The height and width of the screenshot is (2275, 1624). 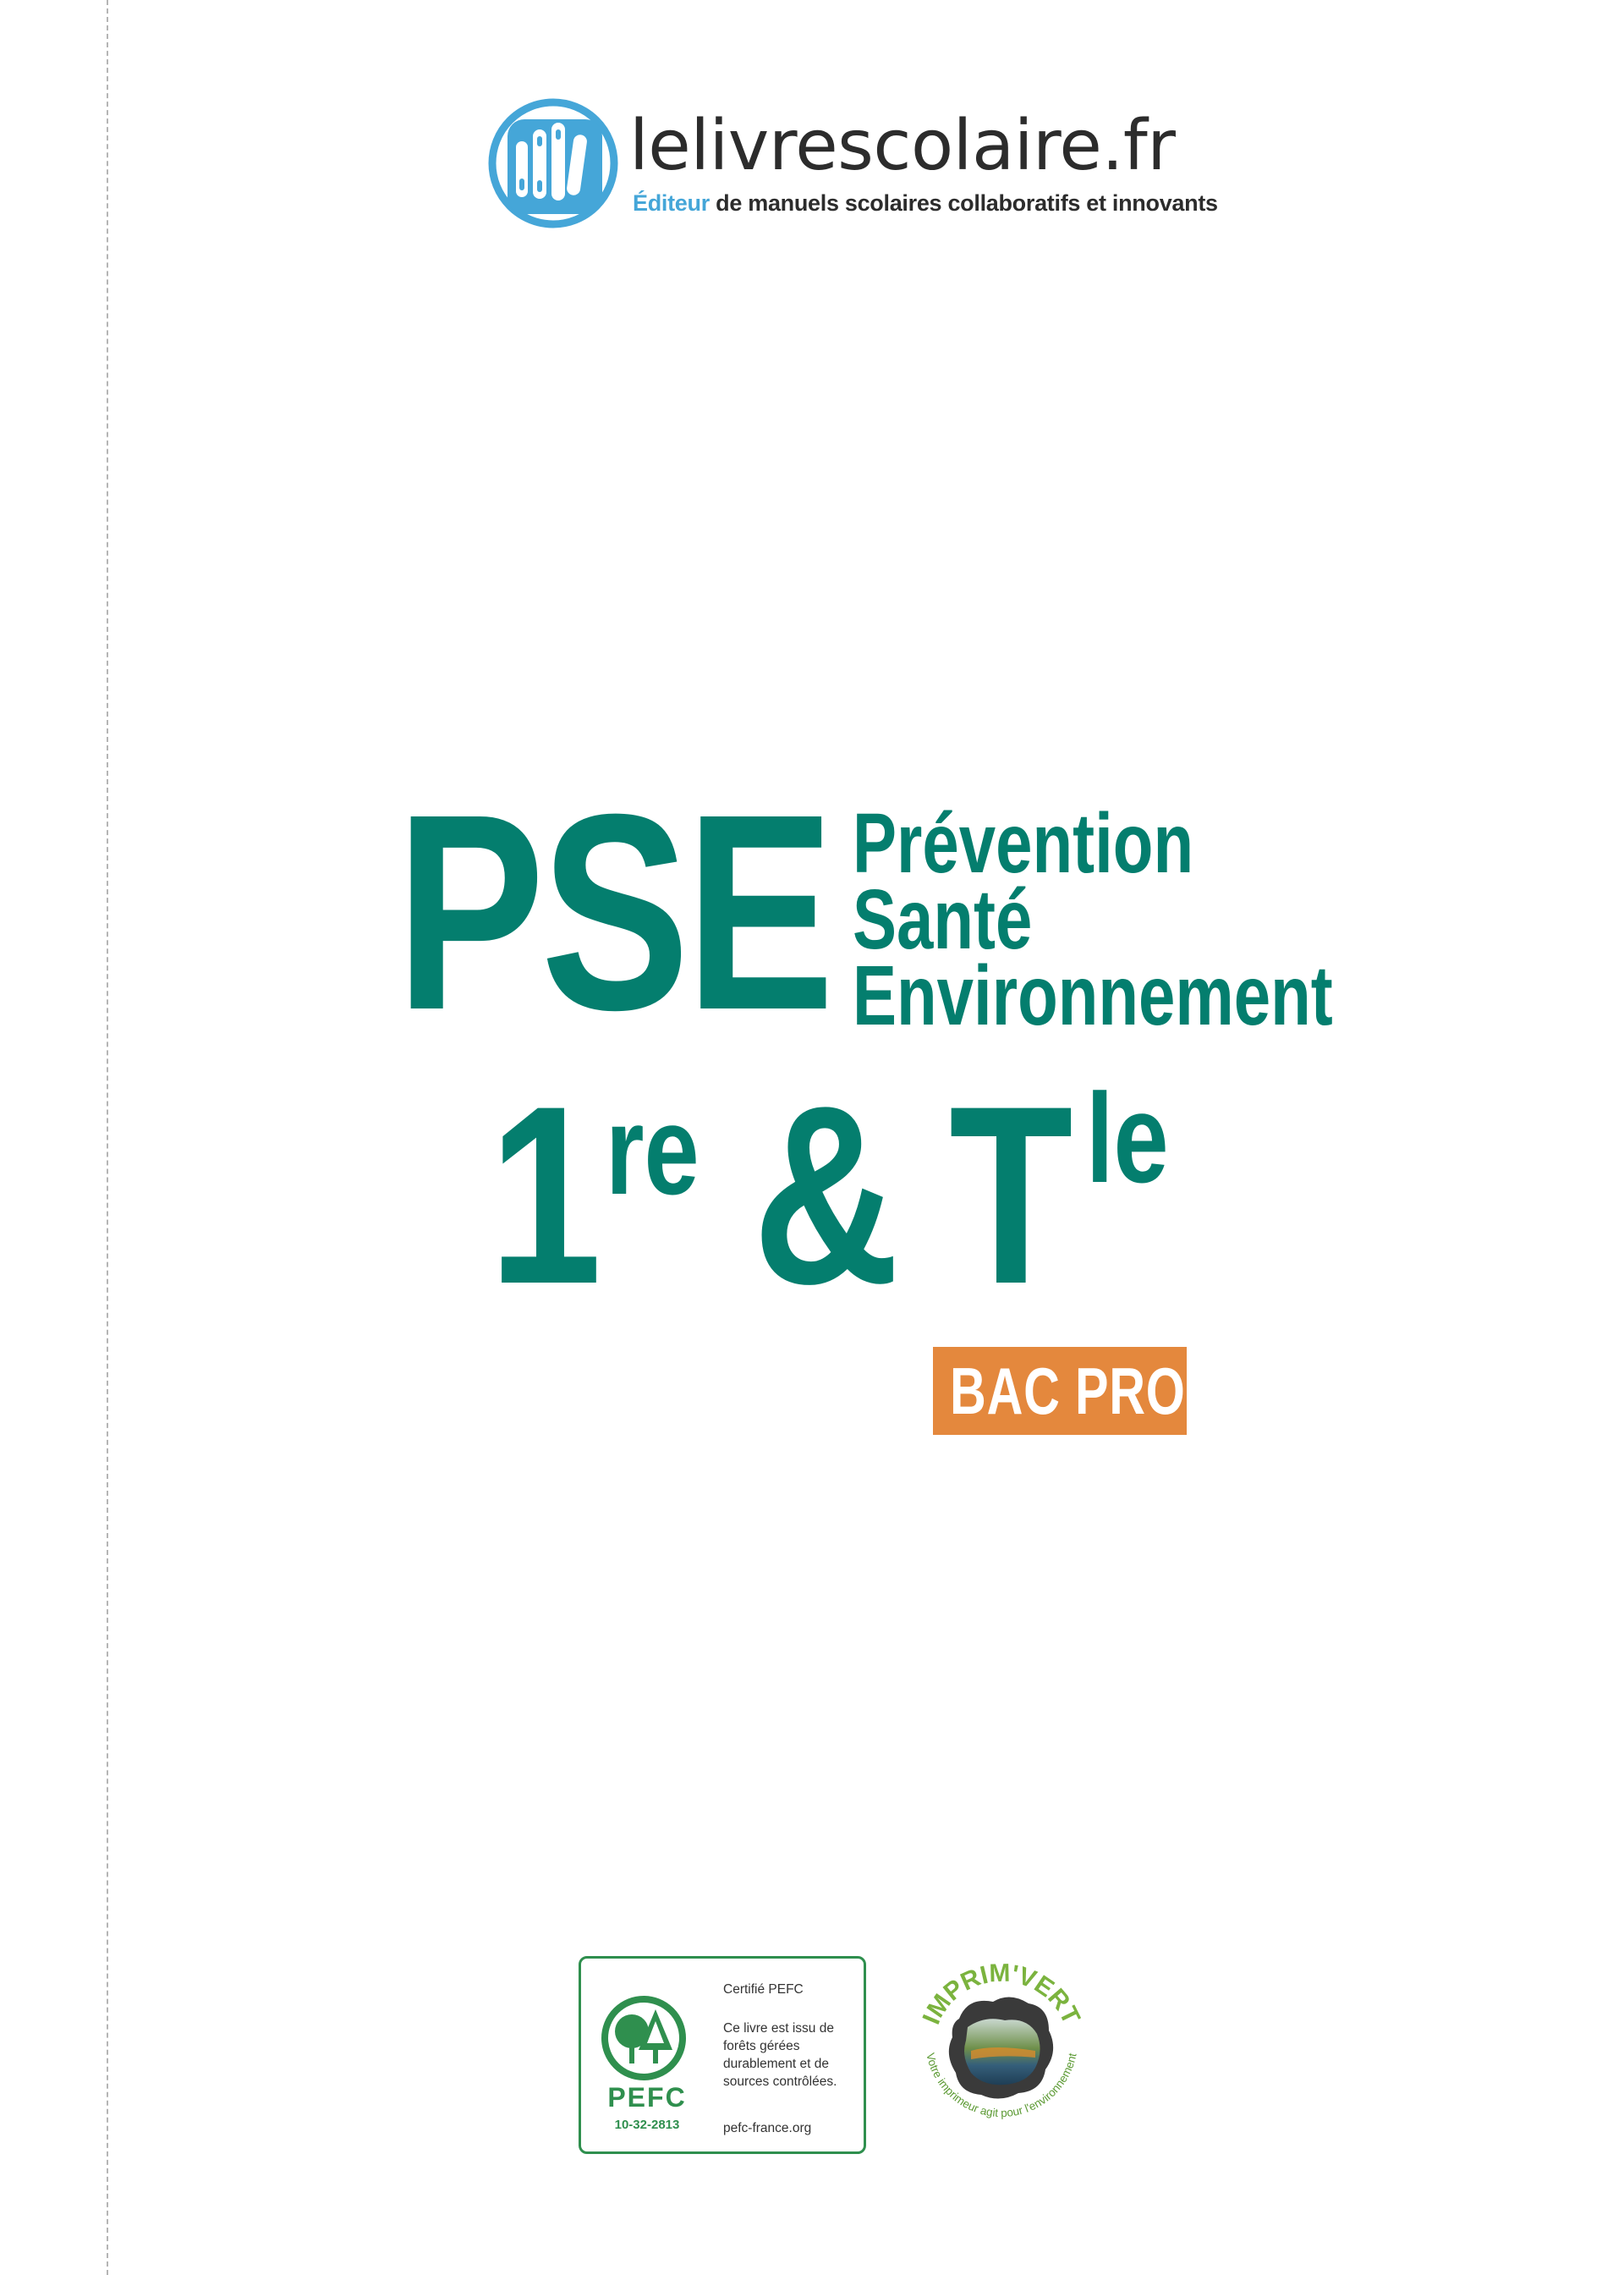 What do you see at coordinates (1093, 919) in the screenshot?
I see `title-subtitle: Prévention Santé Environnement` at bounding box center [1093, 919].